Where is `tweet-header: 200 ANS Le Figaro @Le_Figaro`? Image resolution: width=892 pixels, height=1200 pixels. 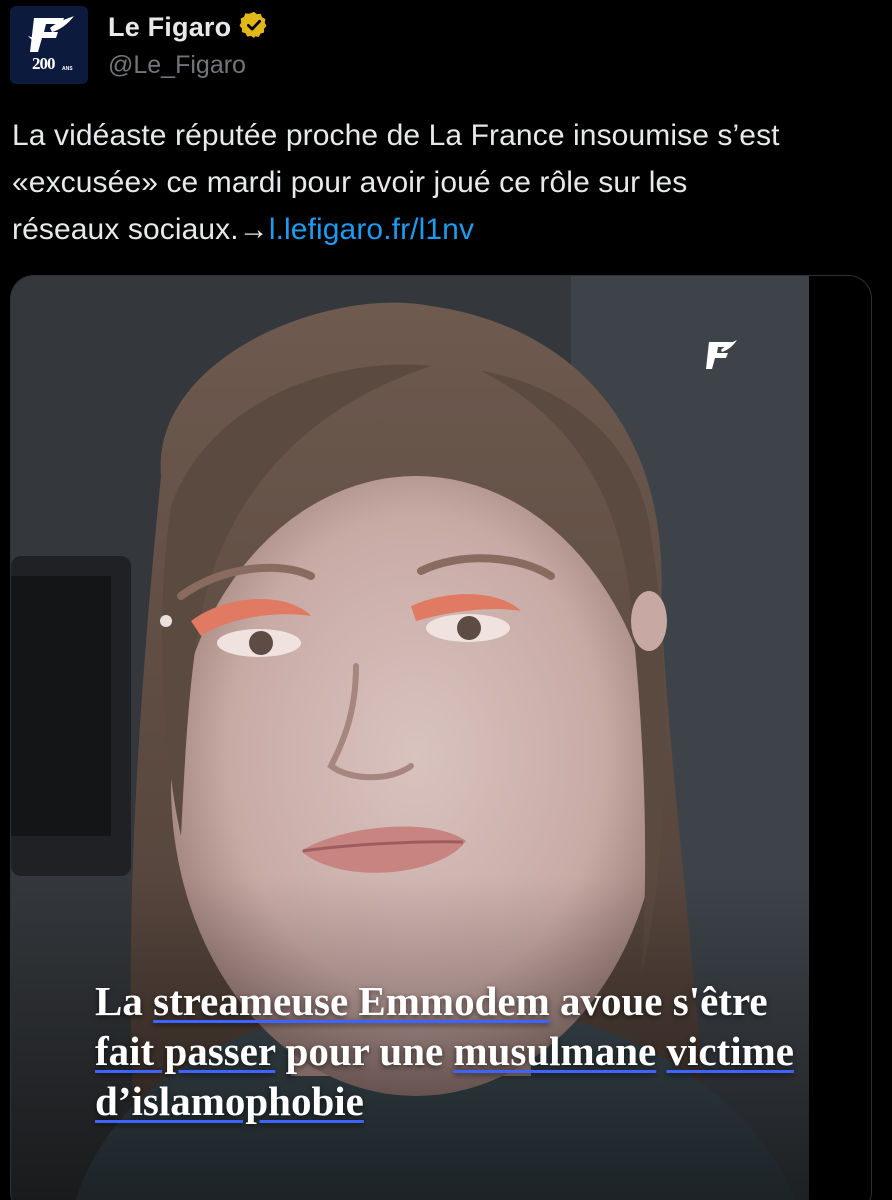
tweet-header: 200 ANS Le Figaro @Le_Figaro is located at coordinates (139, 46).